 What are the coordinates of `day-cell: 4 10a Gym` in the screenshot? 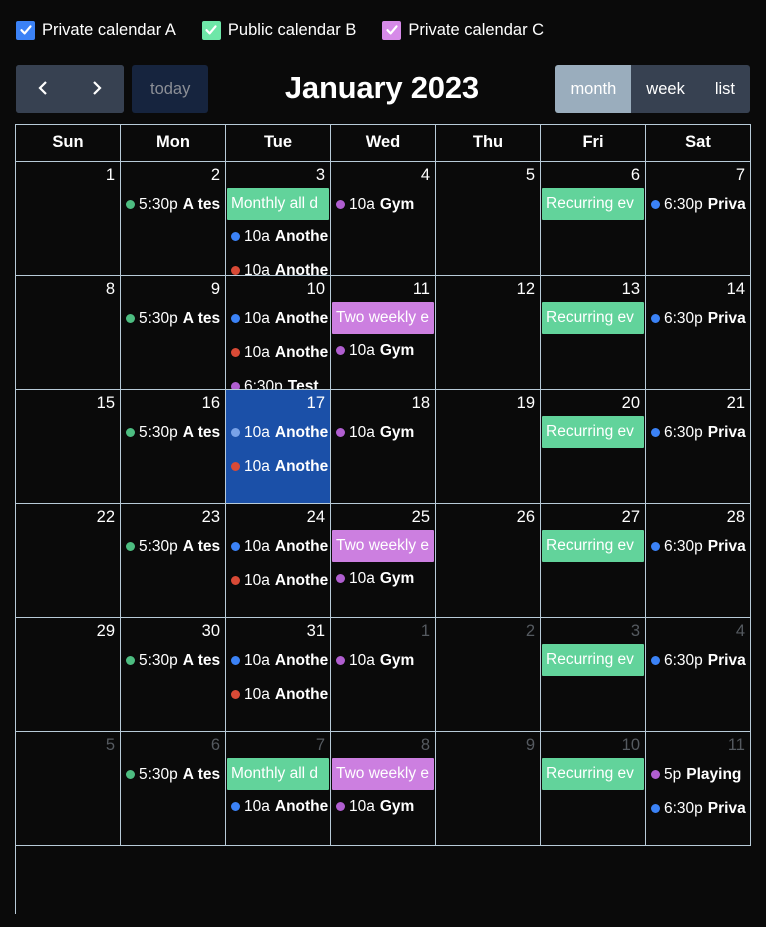 It's located at (383, 219).